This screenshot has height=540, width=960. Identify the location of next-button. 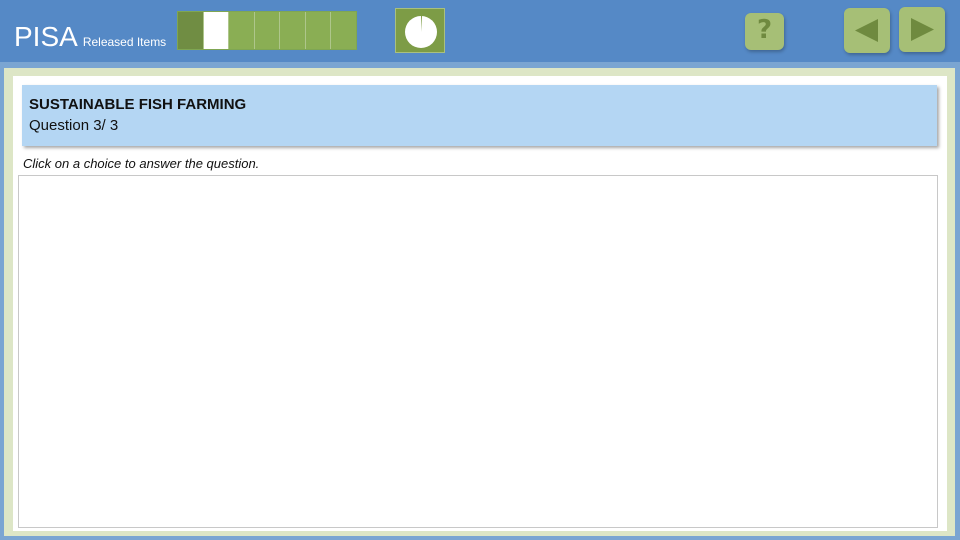
(922, 29).